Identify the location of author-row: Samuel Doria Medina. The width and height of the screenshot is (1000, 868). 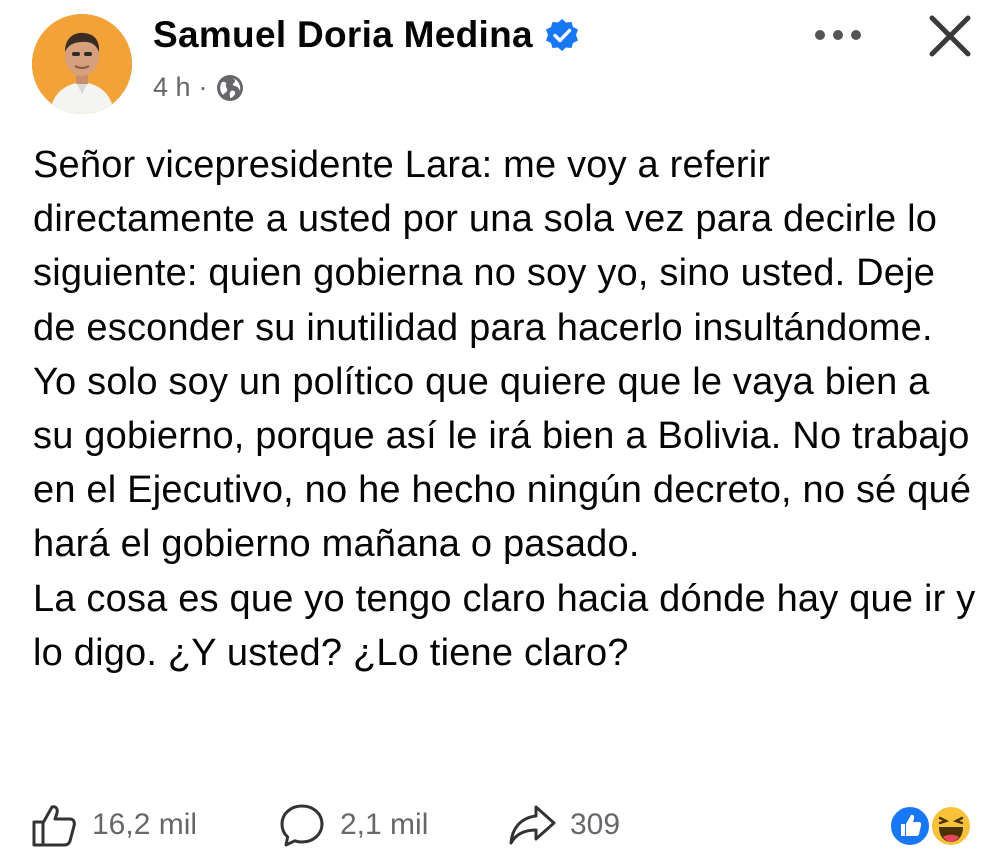
(366, 35).